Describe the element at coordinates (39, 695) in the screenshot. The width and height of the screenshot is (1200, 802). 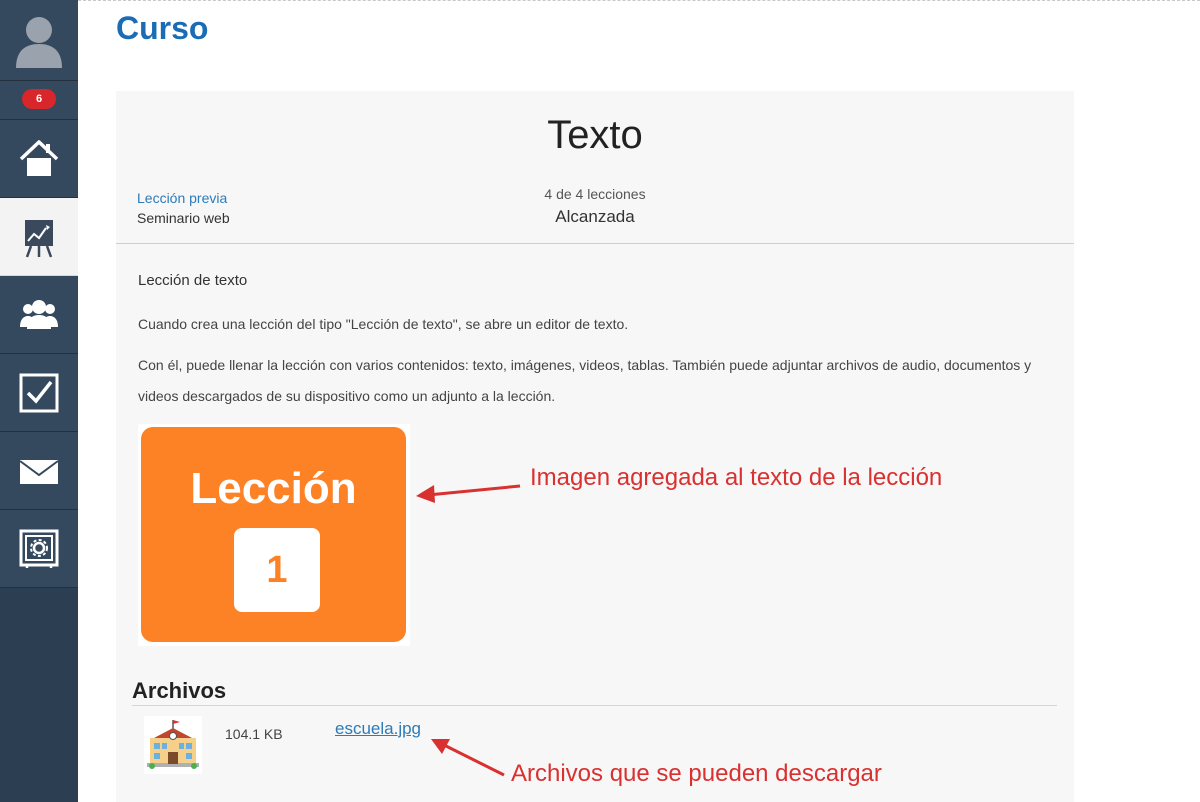
I see `sidebar-empty-area` at that location.